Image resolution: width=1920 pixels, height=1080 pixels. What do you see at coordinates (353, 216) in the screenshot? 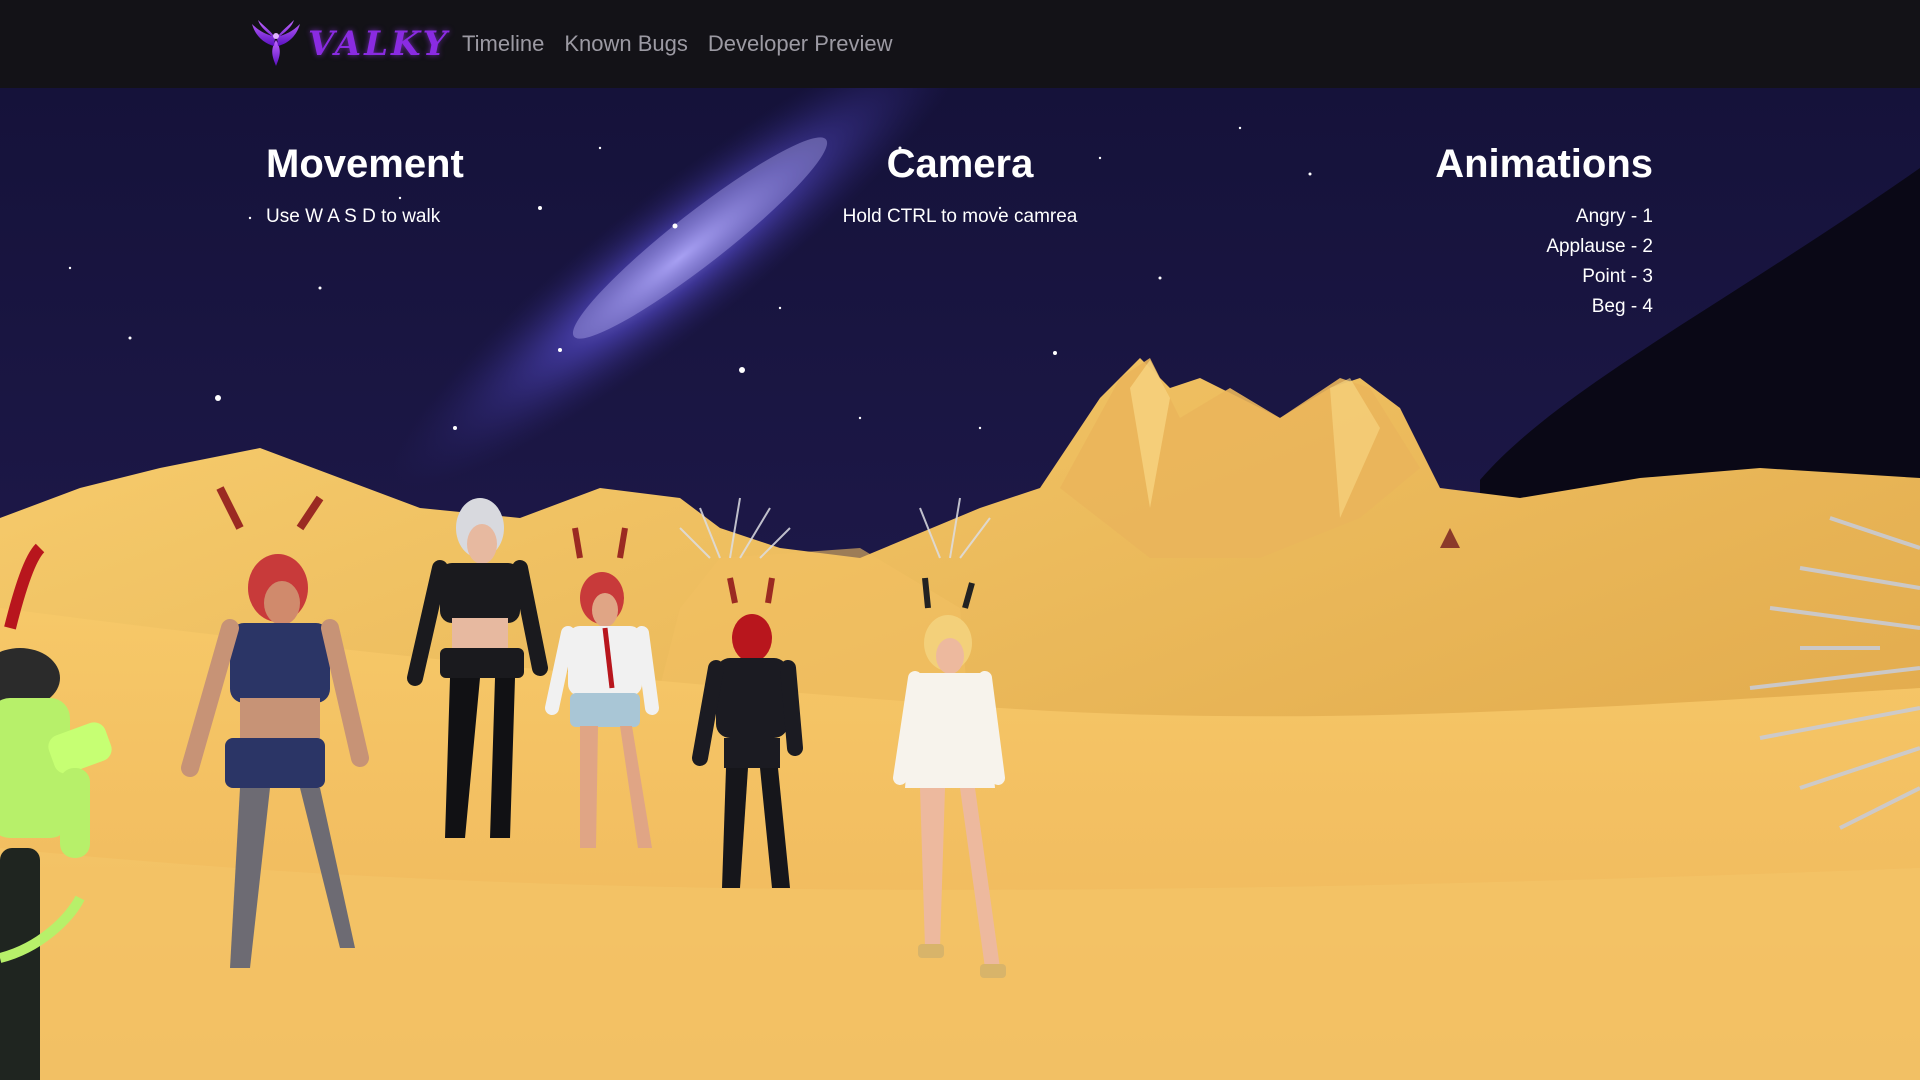
I see `movement-line: Use W A S D to walk` at bounding box center [353, 216].